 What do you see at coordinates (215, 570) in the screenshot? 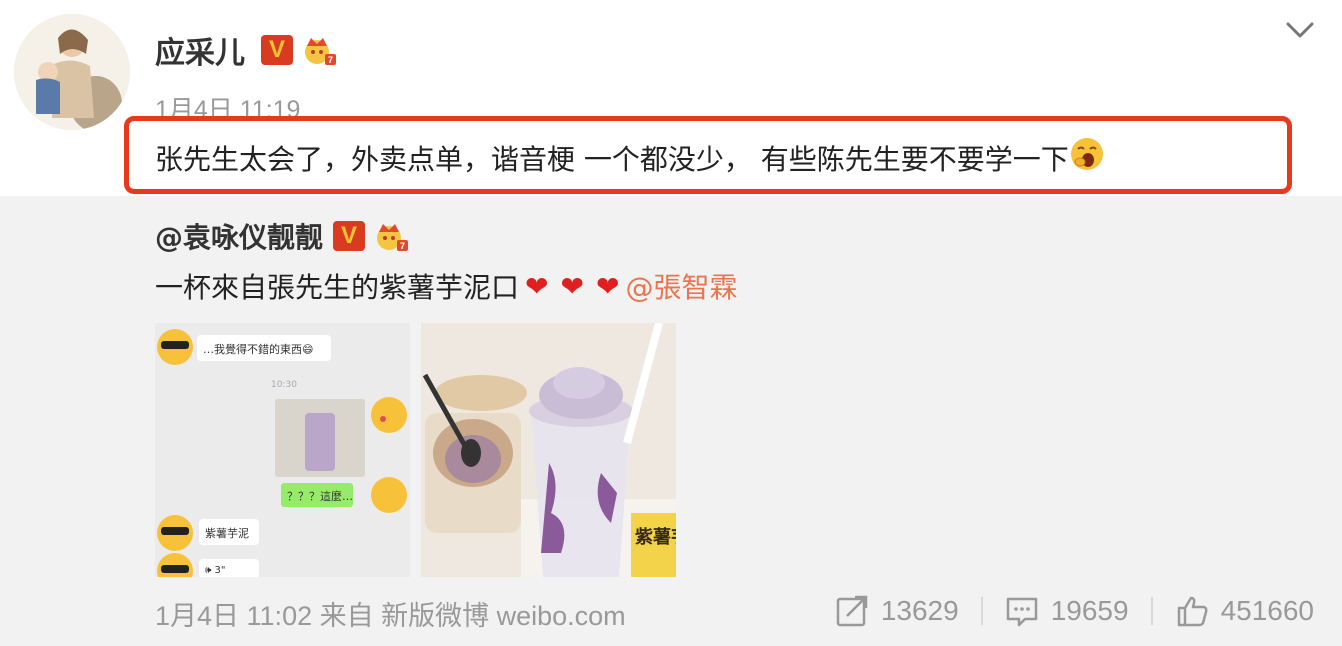
I see `chat-message-4: 🕪 3"` at bounding box center [215, 570].